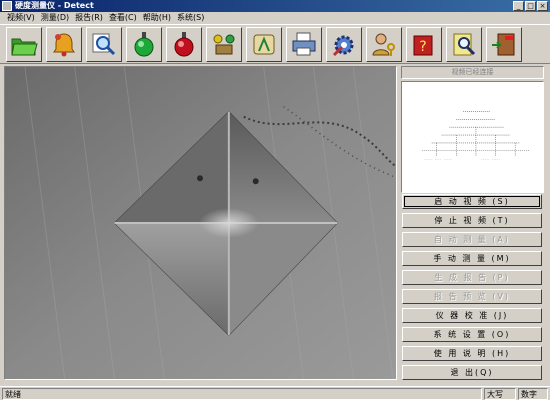 The image size is (550, 400). I want to click on user-key-button, so click(384, 44).